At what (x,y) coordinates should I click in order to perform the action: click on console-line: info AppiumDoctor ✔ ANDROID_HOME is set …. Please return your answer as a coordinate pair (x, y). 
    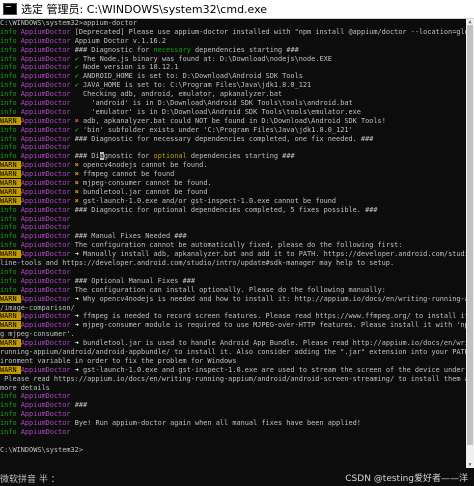
    Looking at the image, I should click on (233, 76).